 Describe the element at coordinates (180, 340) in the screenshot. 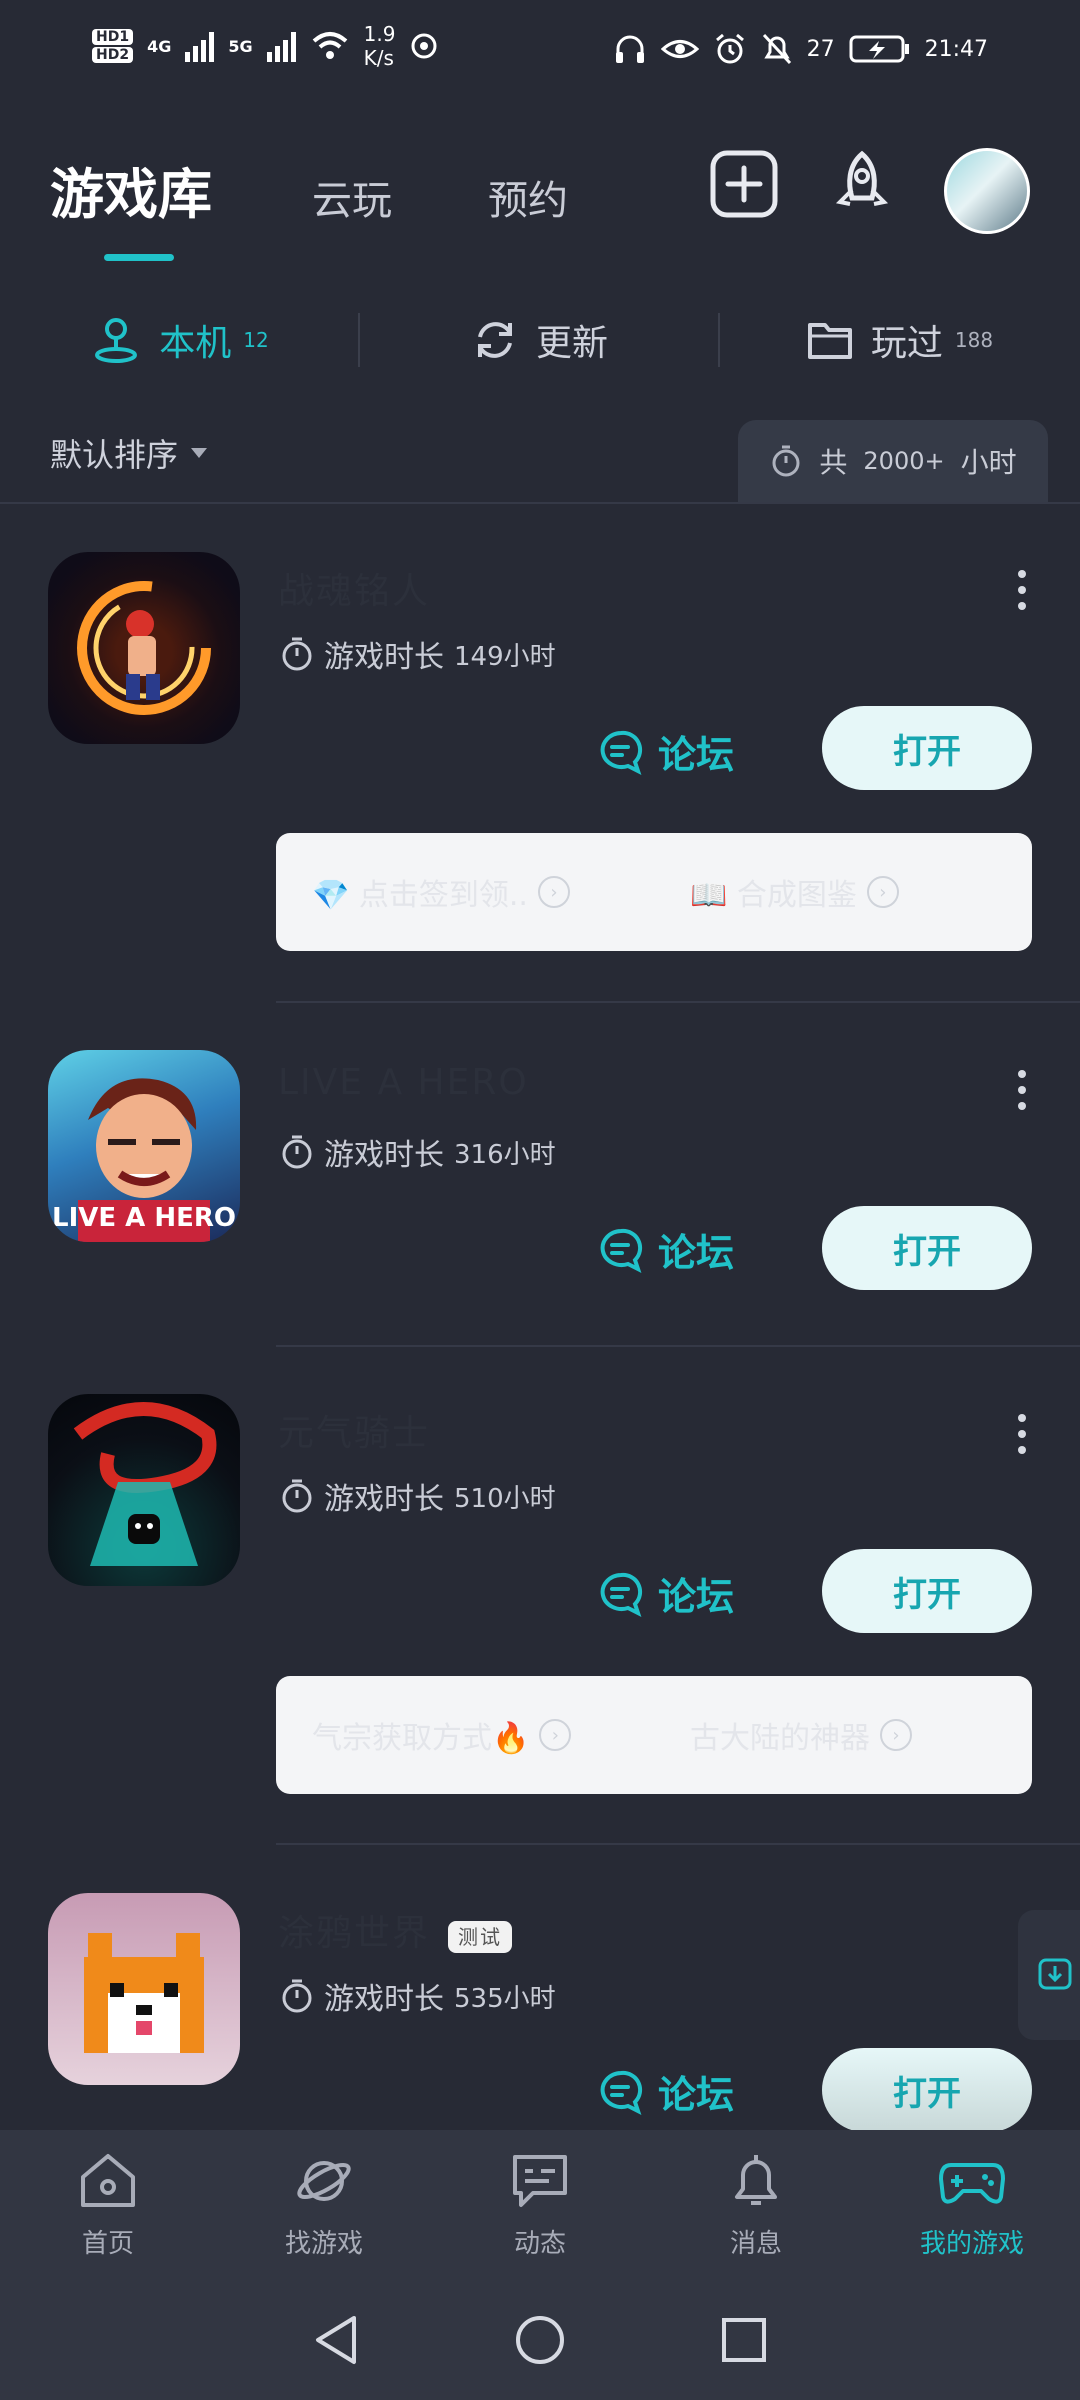

I see `filter-local: 本机 12` at that location.